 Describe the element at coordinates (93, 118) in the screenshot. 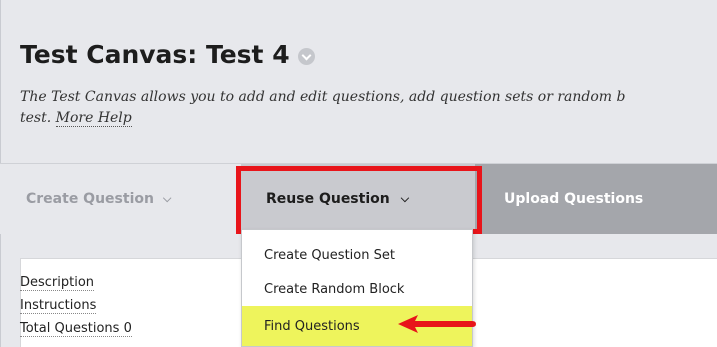

I see `more-help-link: More Help` at that location.